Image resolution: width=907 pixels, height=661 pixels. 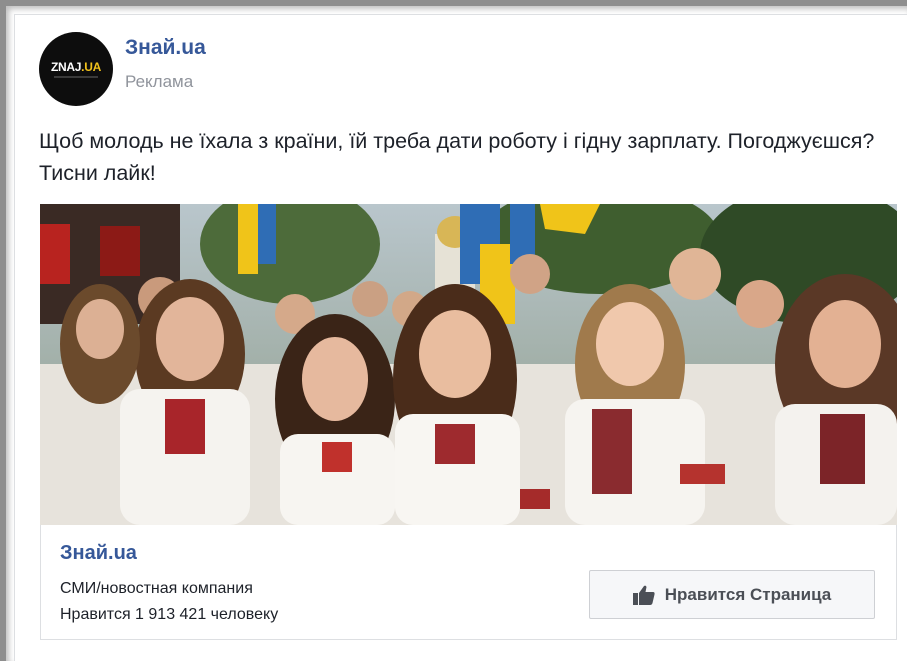 I want to click on page-avatar: ZNAJ.UA, so click(x=76, y=69).